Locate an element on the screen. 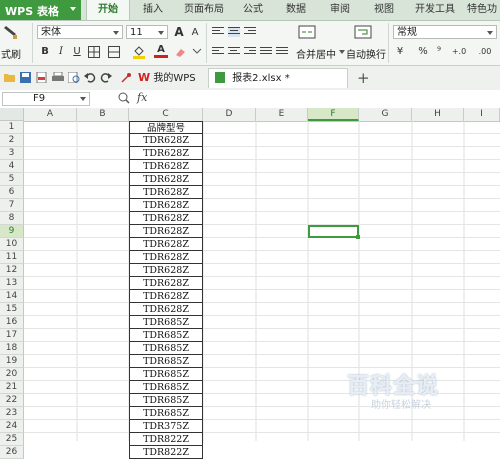 Image resolution: width=500 pixels, height=459 pixels. comma-style-button: ⁹ is located at coordinates (439, 52).